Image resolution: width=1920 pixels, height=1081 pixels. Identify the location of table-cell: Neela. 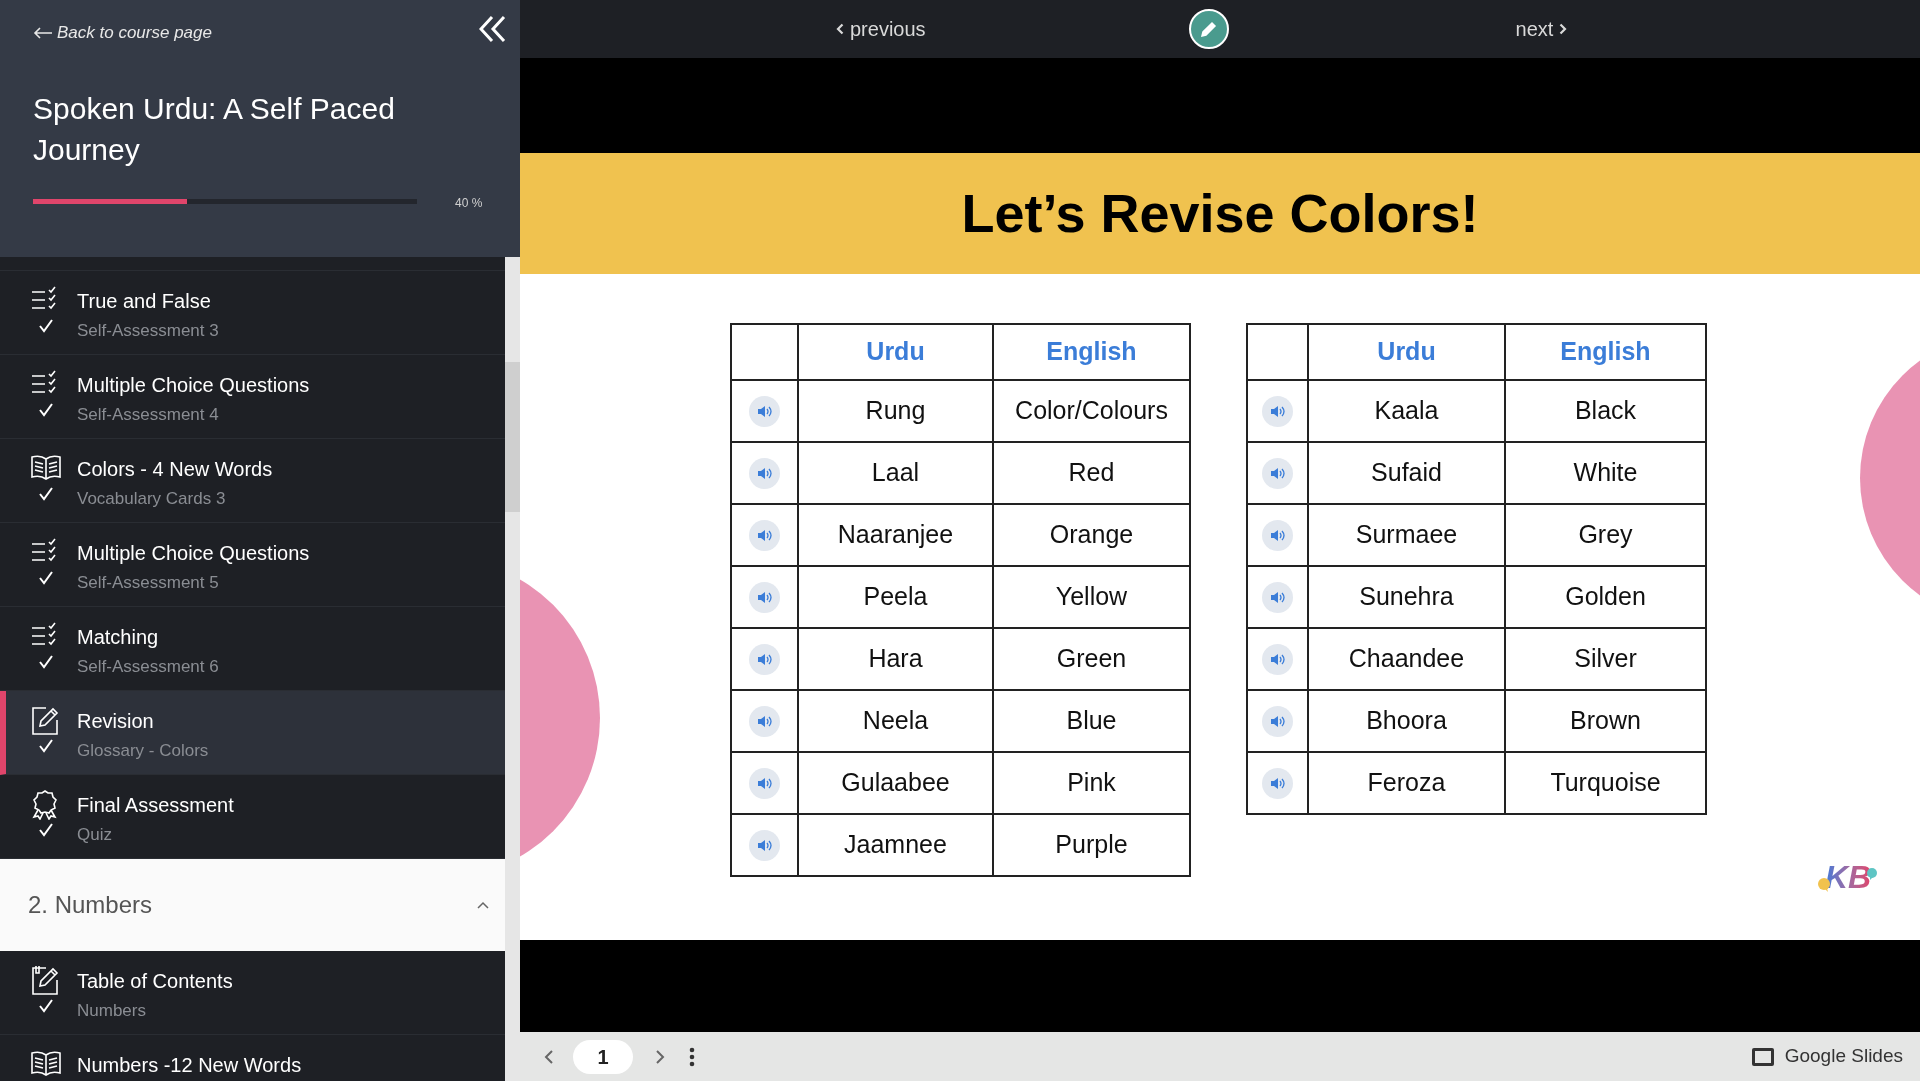
(895, 720).